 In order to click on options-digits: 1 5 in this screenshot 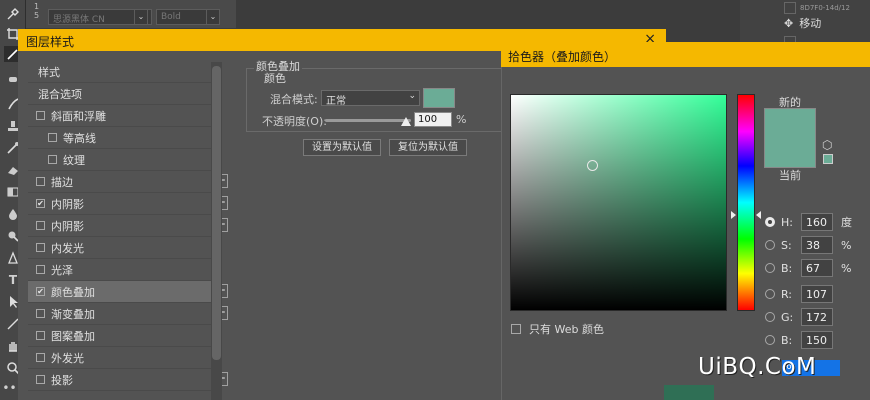, I will do `click(37, 11)`.